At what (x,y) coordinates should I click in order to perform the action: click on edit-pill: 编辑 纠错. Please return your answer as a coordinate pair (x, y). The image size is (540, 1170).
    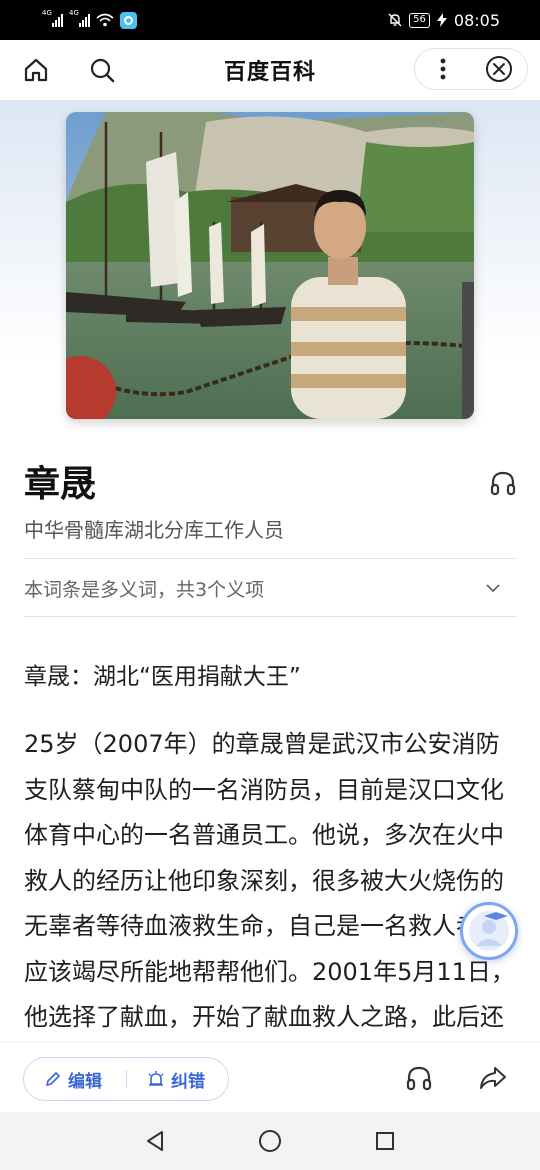
    Looking at the image, I should click on (126, 1079).